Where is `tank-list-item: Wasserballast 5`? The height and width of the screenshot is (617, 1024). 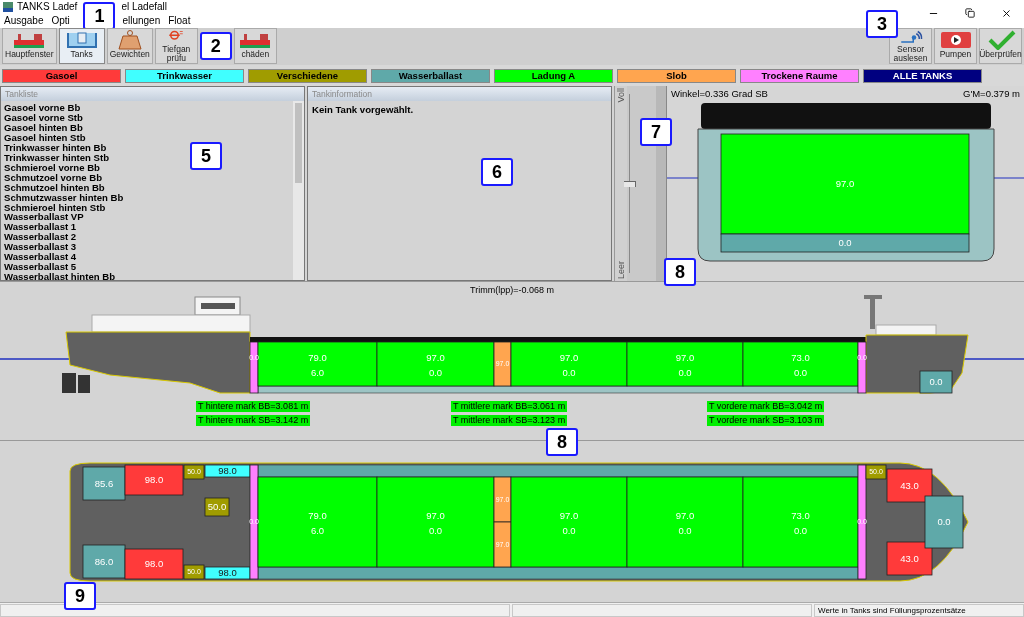 tank-list-item: Wasserballast 5 is located at coordinates (40, 266).